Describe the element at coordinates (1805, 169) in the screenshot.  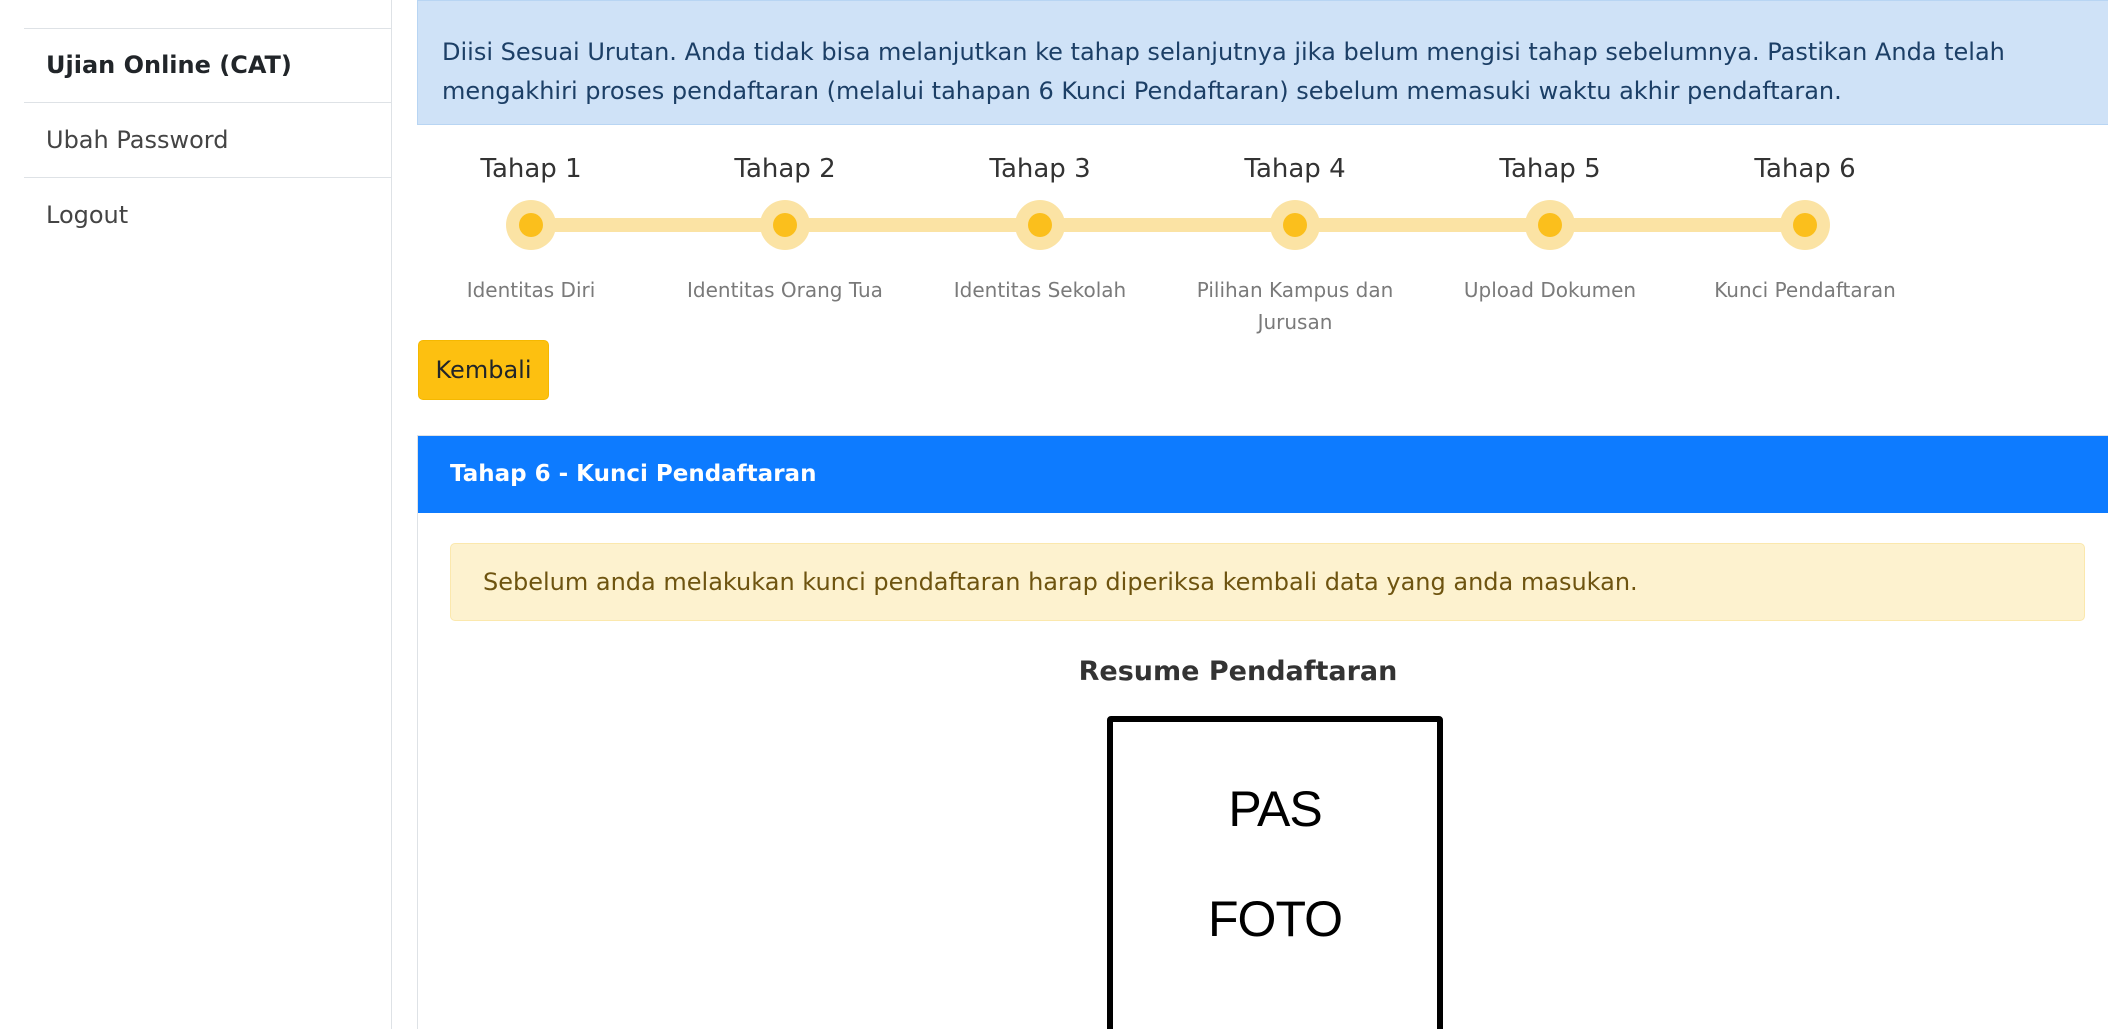
I see `step-title: Tahap 6` at that location.